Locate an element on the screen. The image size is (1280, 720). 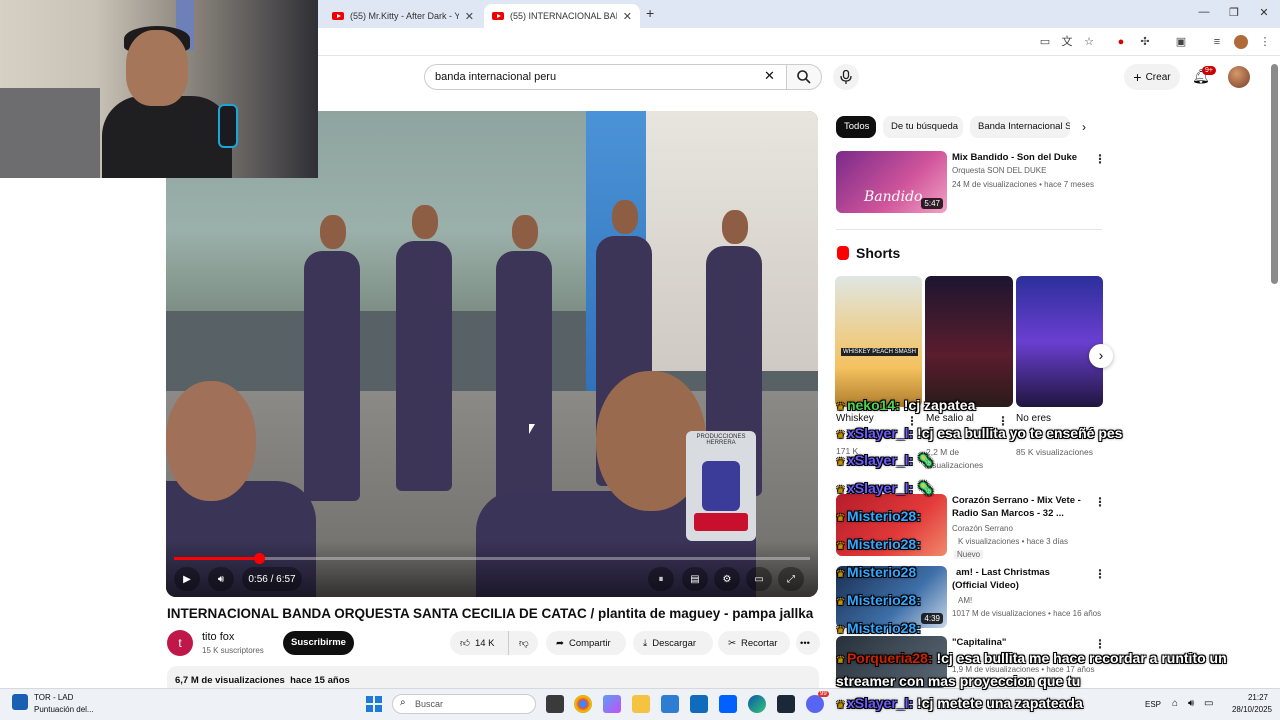
channel-name: tito fox is located at coordinates (218, 637).